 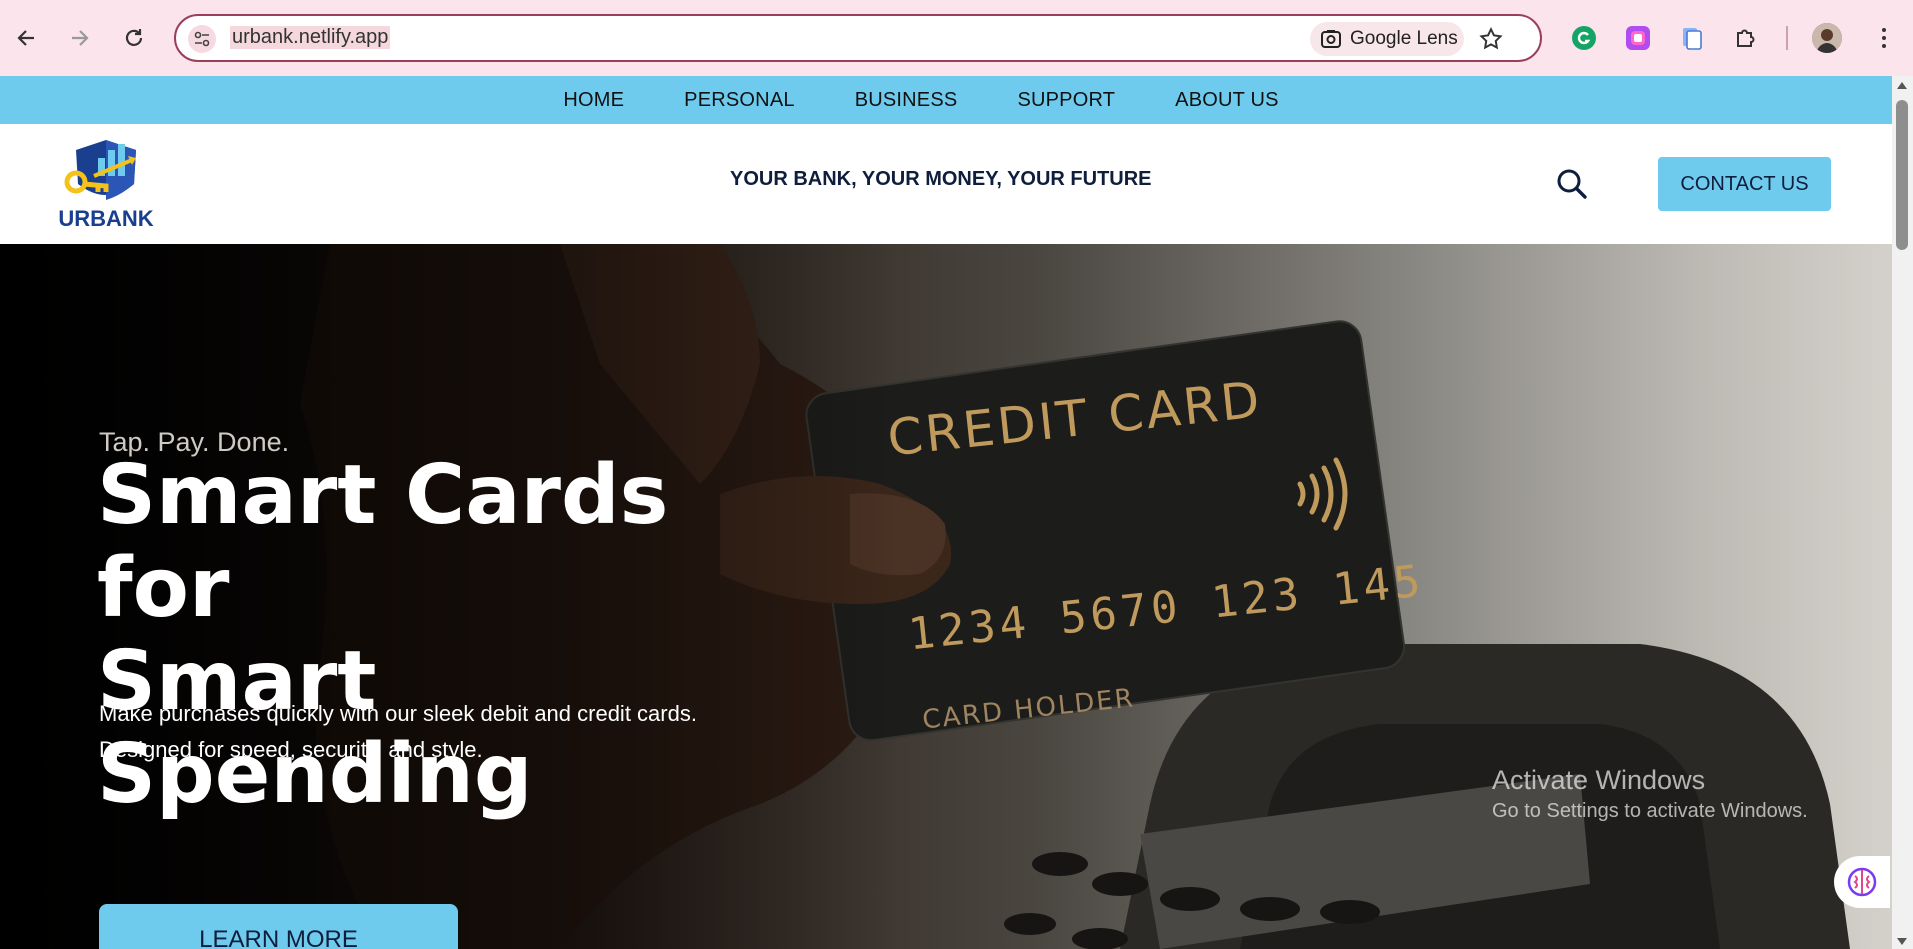 What do you see at coordinates (383, 542) in the screenshot?
I see `headline-line-1: Smart Cards for` at bounding box center [383, 542].